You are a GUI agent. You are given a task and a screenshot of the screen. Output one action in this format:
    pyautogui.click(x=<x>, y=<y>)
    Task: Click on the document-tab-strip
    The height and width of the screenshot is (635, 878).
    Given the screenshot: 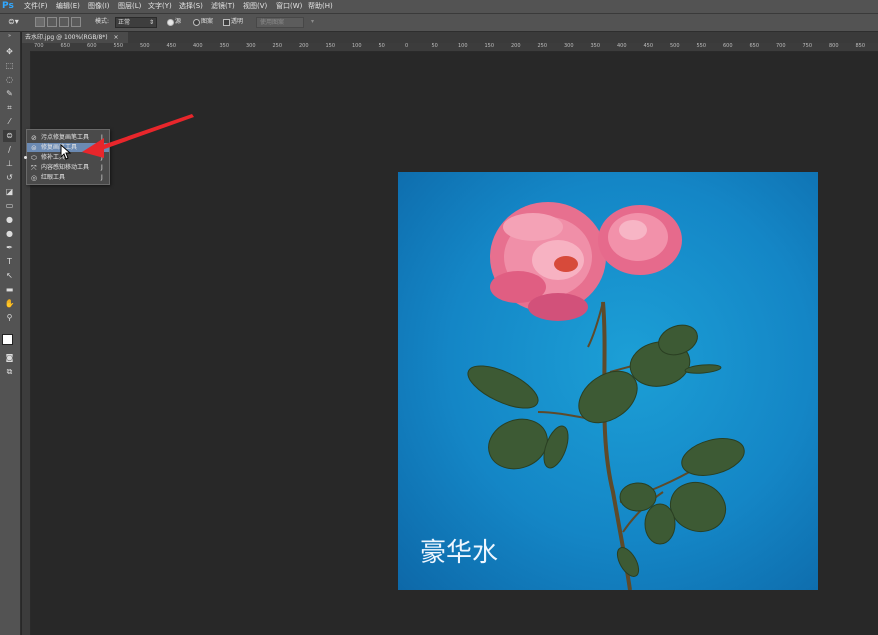 What is the action you would take?
    pyautogui.click(x=450, y=37)
    